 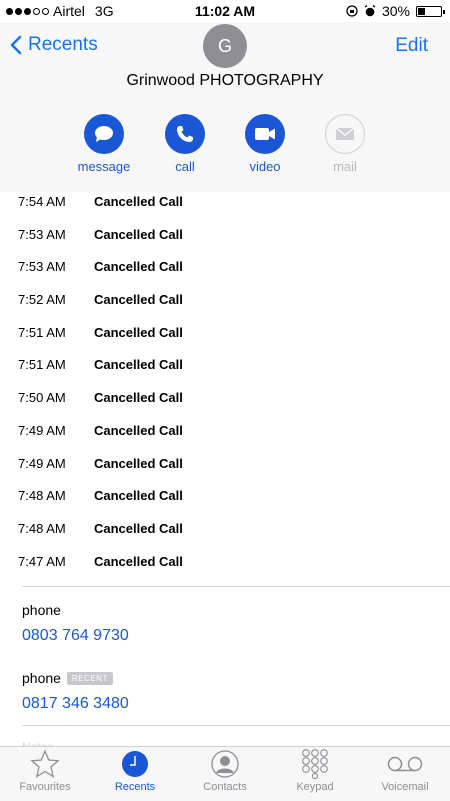 I want to click on avatar: G, so click(x=225, y=46).